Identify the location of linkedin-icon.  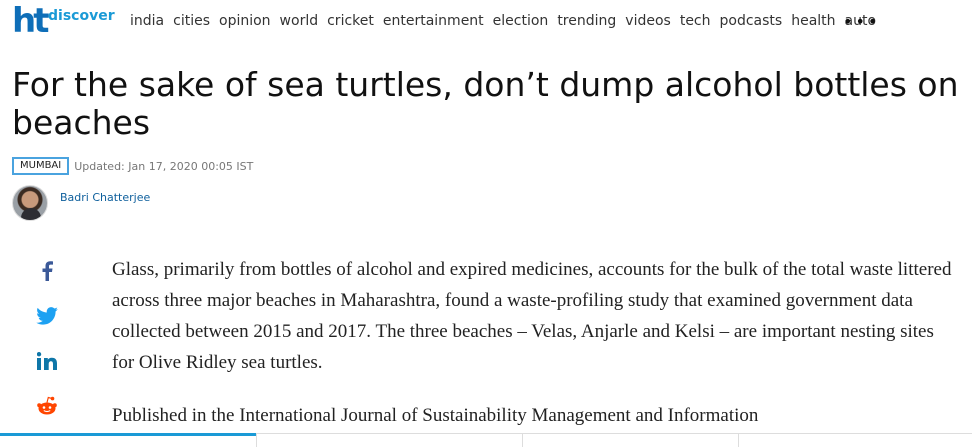
(47, 361).